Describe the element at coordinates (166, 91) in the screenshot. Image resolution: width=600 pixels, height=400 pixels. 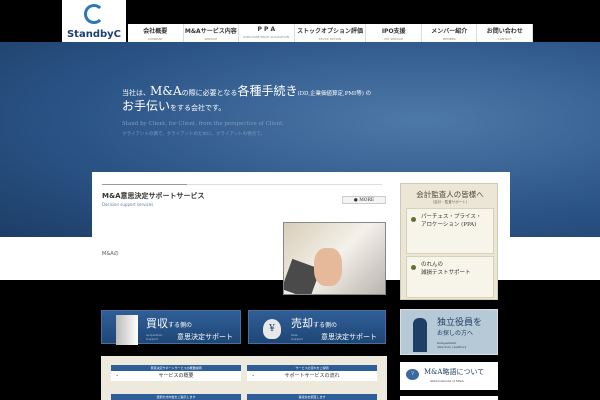
I see `hero-text: M&A` at that location.